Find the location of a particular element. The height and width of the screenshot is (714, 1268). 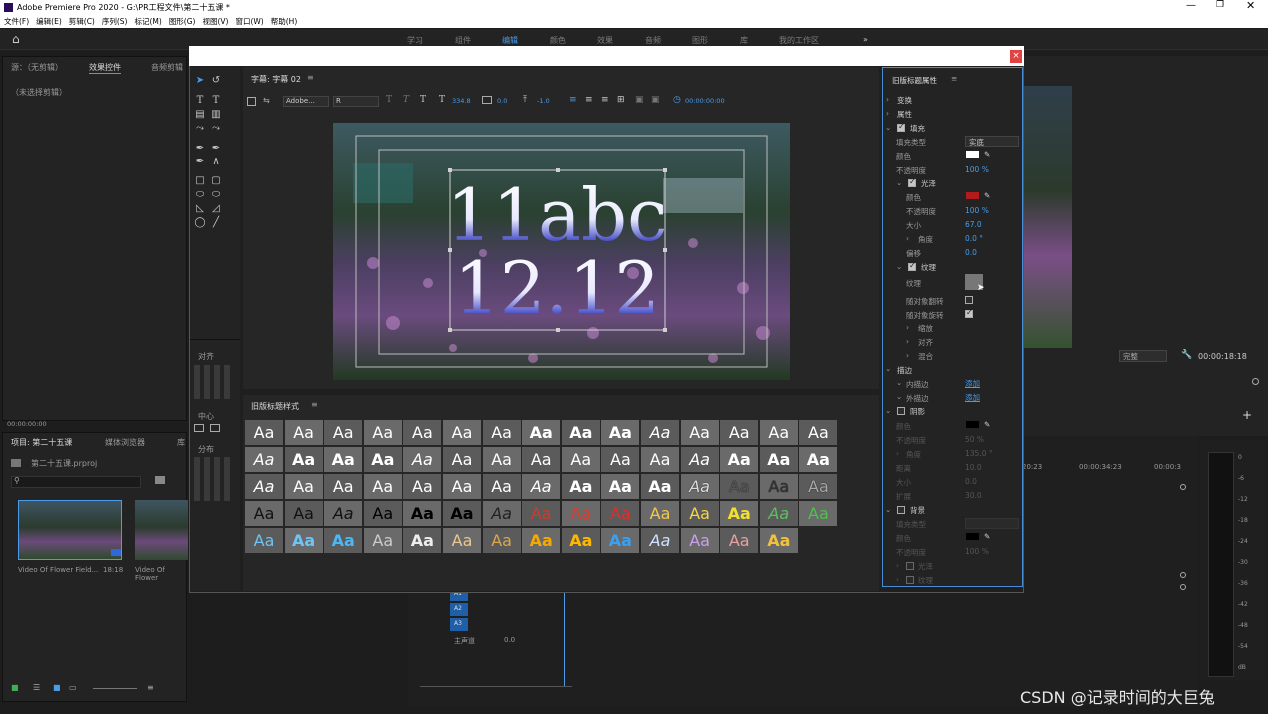

rotate-with-object-checkbox is located at coordinates (969, 313).